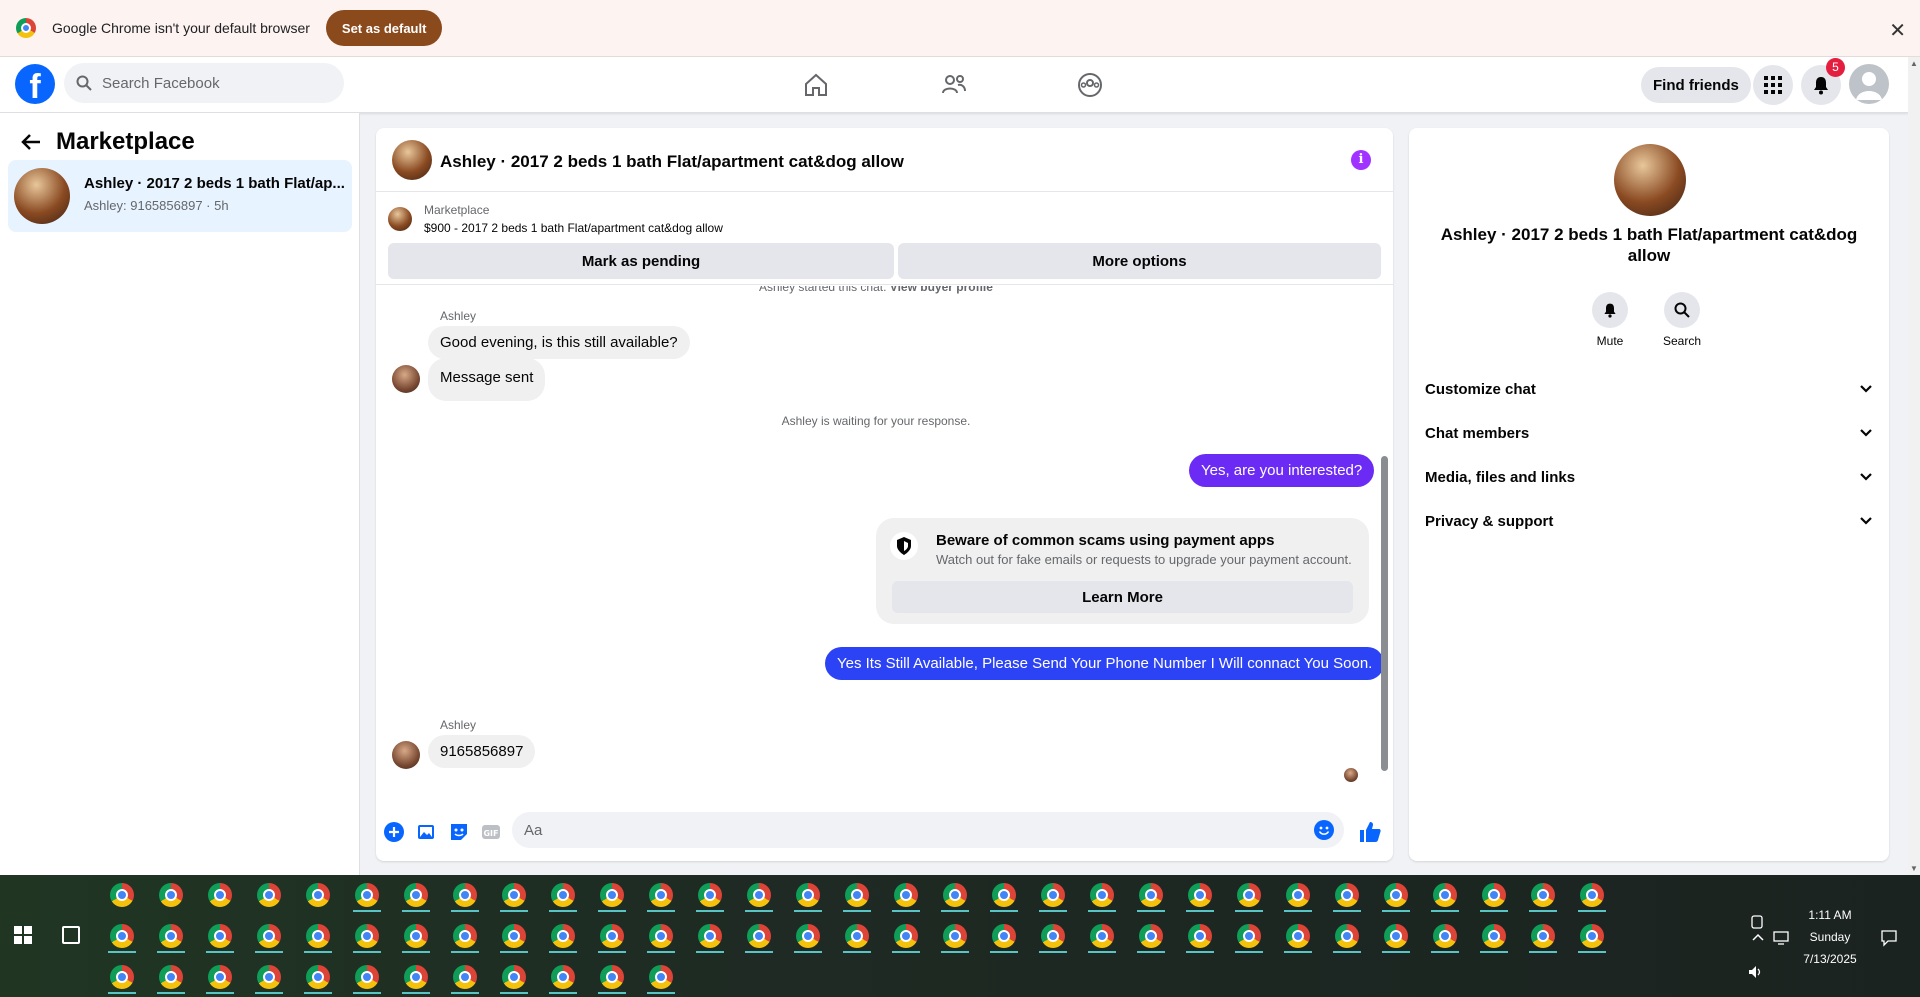  I want to click on back-arrow-icon, so click(31, 142).